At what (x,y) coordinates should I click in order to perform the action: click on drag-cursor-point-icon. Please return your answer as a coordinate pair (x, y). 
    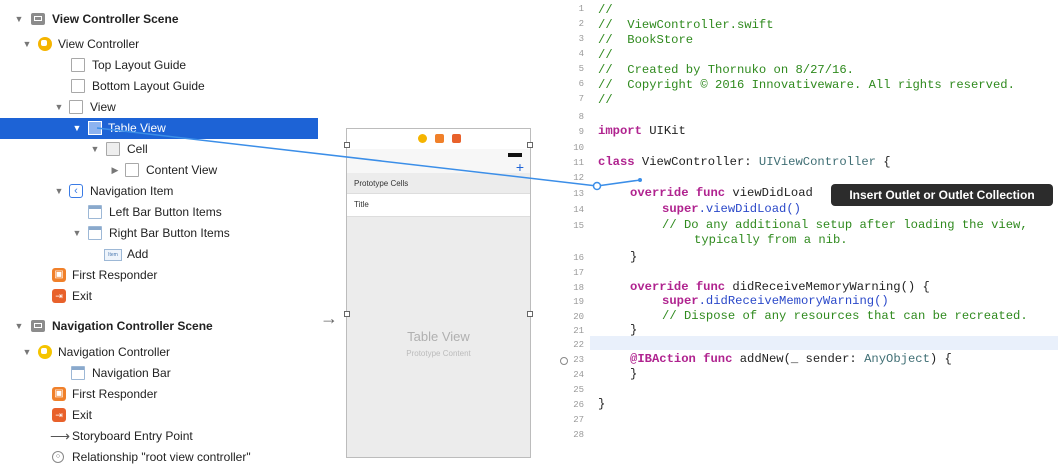
    Looking at the image, I should click on (640, 180).